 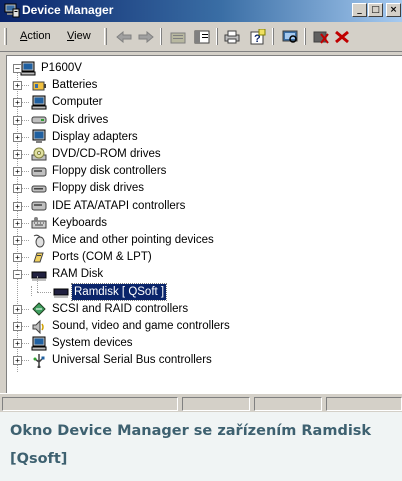 What do you see at coordinates (120, 308) in the screenshot?
I see `tree-category-label: SCSI and RAID controllers` at bounding box center [120, 308].